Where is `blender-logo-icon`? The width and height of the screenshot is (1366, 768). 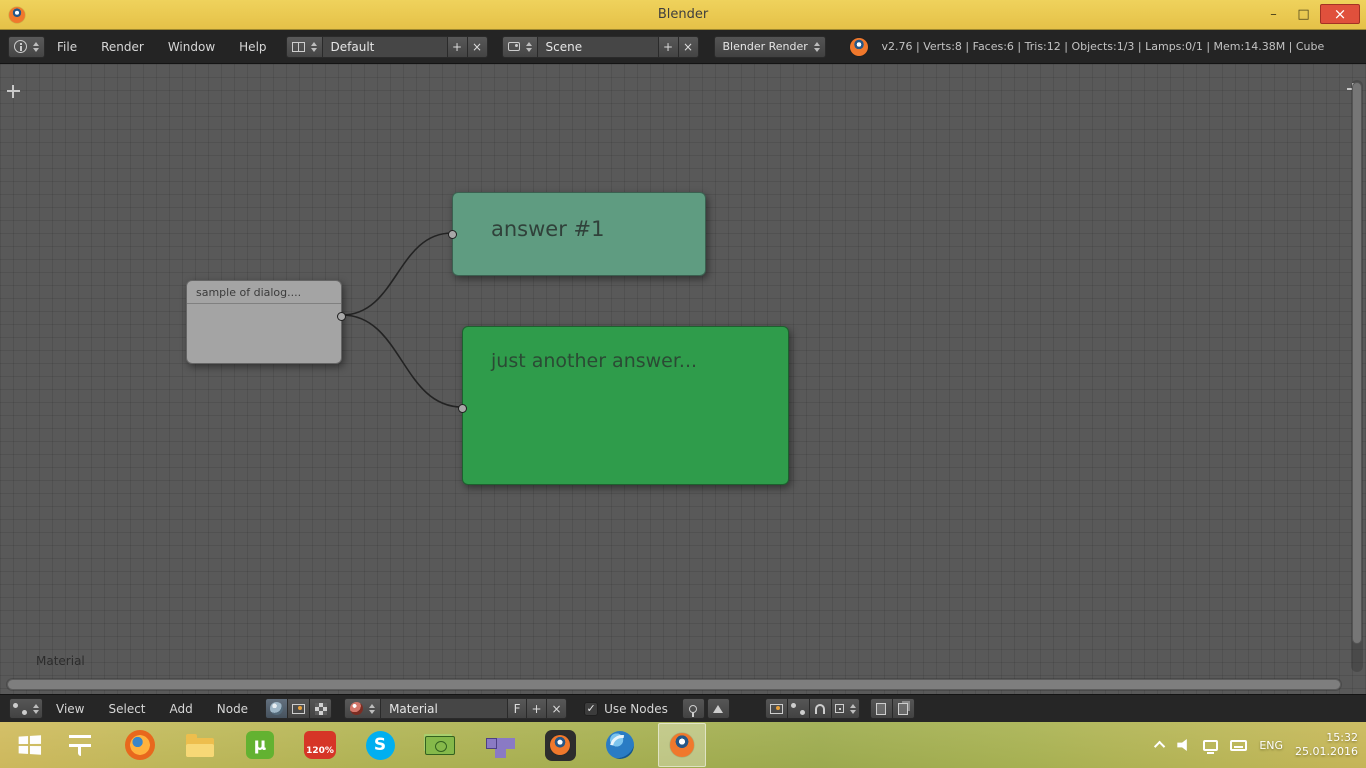 blender-logo-icon is located at coordinates (682, 745).